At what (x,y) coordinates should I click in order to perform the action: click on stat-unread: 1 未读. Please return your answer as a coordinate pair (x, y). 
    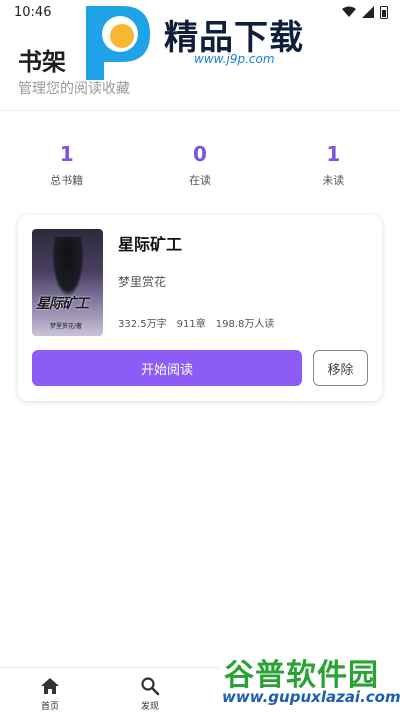
    Looking at the image, I should click on (333, 165).